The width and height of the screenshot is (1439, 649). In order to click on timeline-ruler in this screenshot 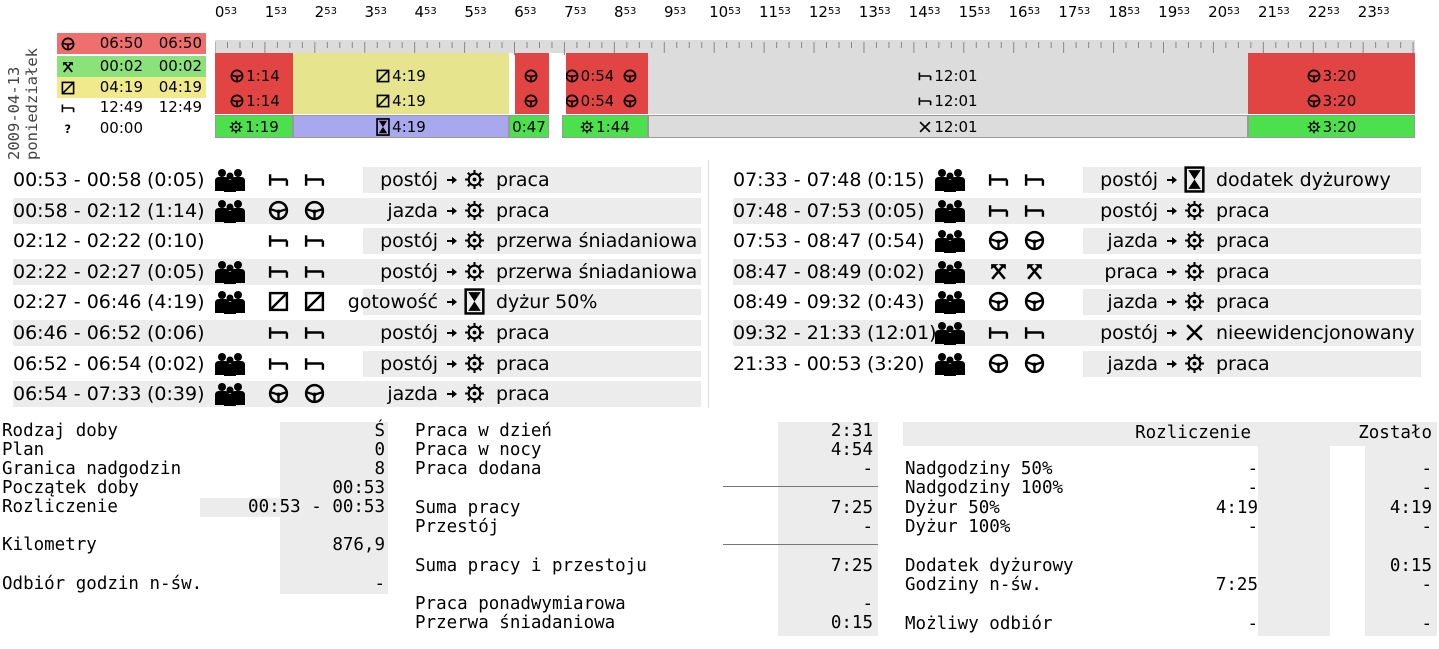, I will do `click(814, 47)`.